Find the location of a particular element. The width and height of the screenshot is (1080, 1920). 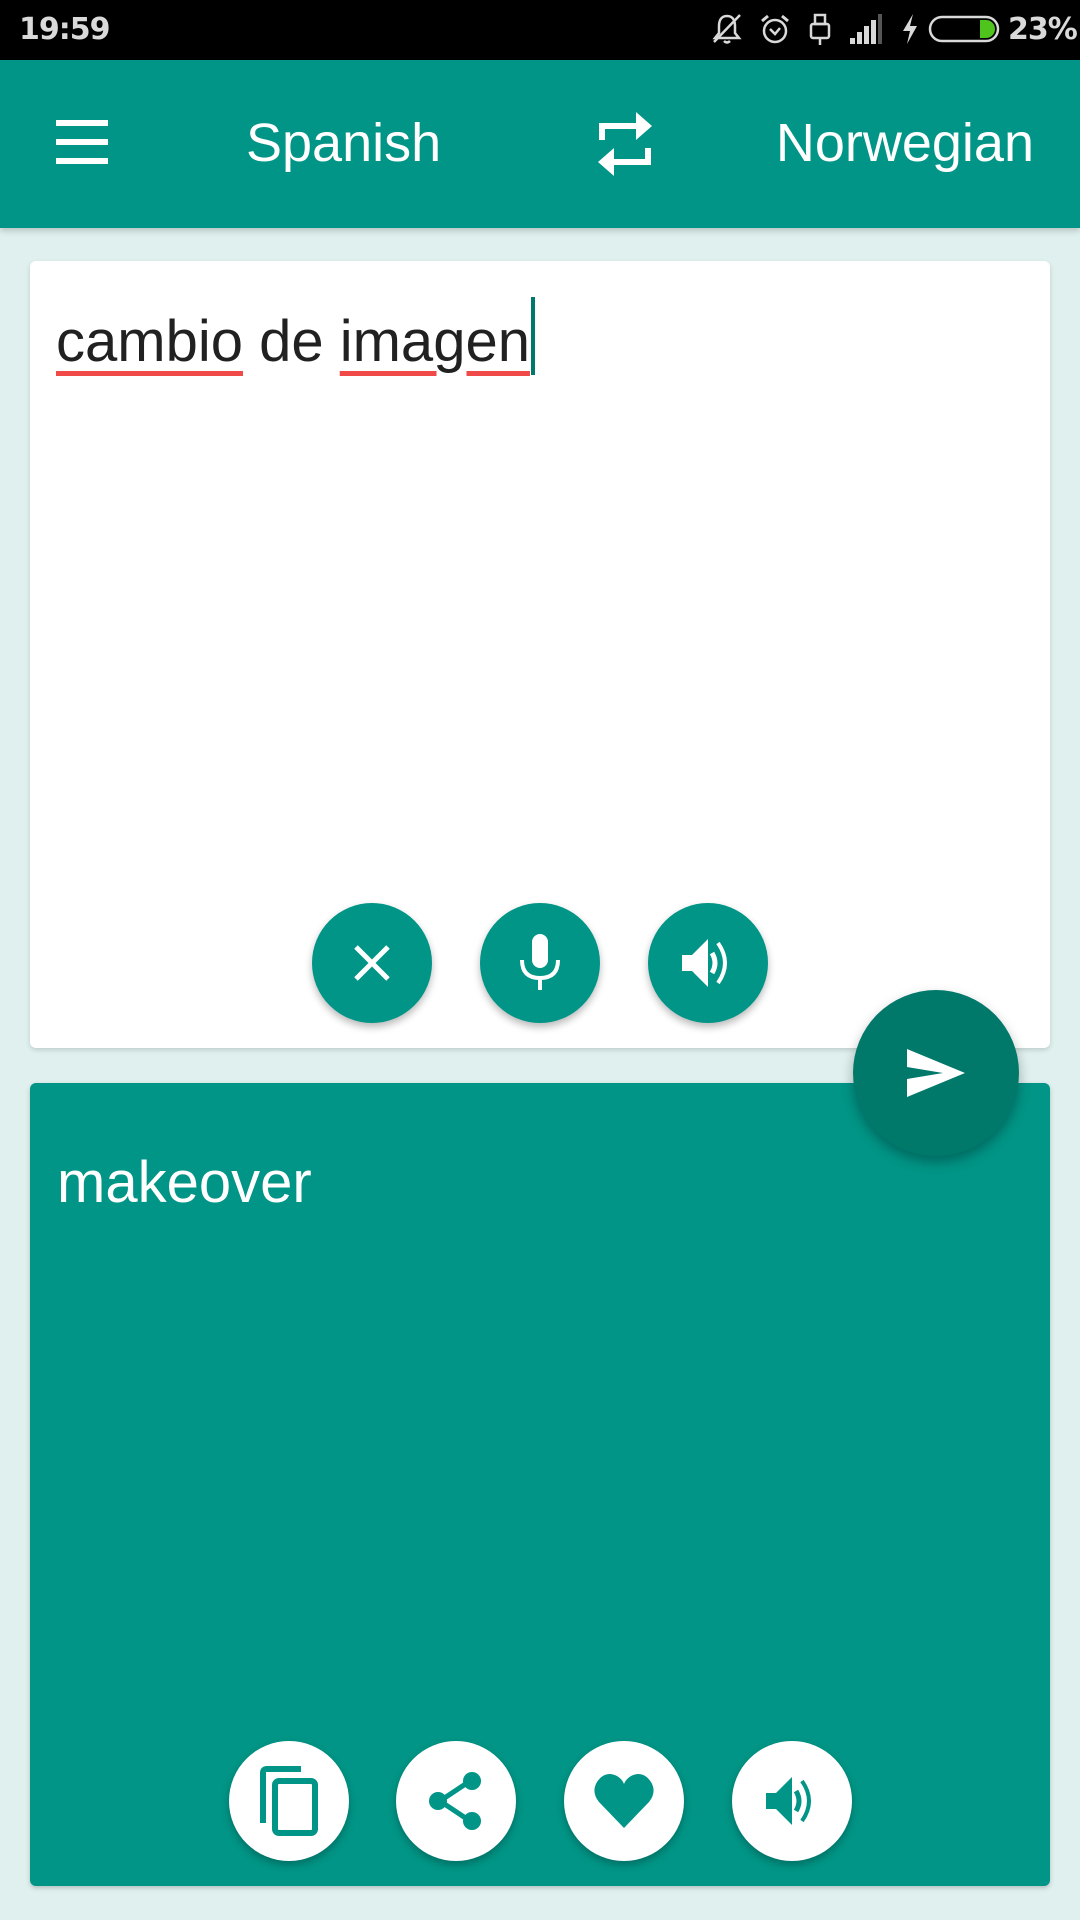

usb-lock-icon is located at coordinates (820, 29).